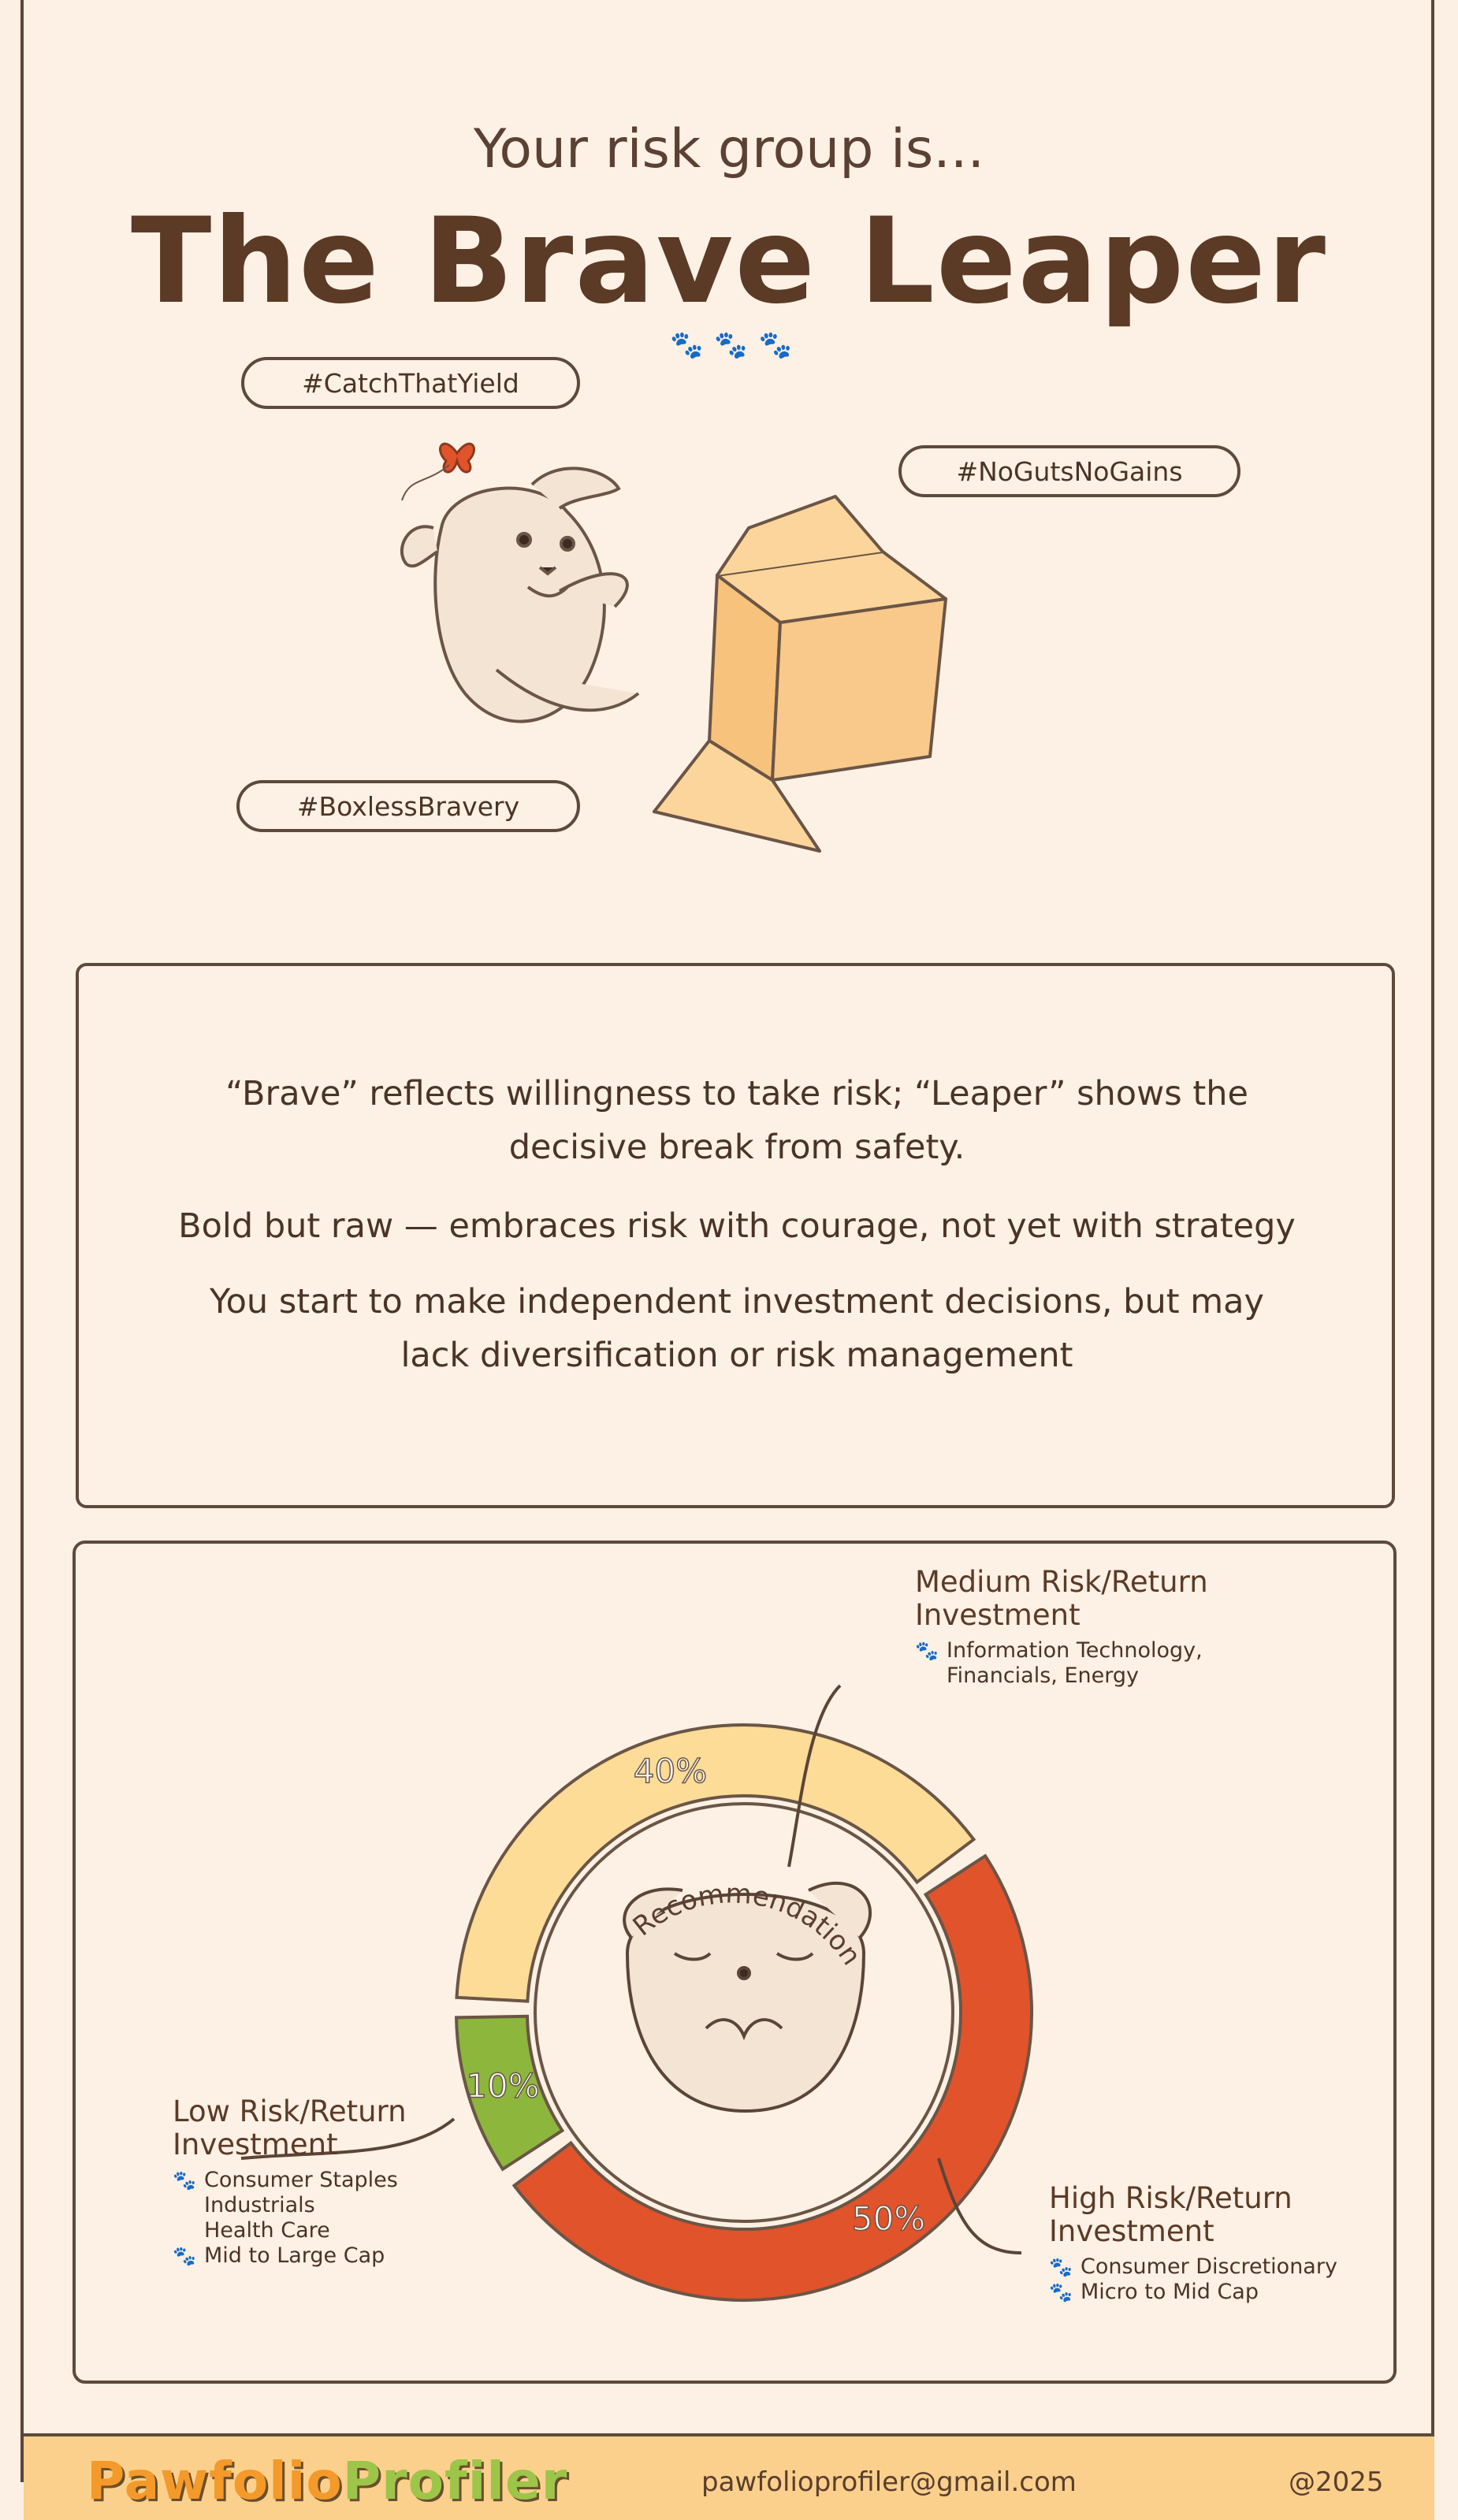 The width and height of the screenshot is (1458, 2520). What do you see at coordinates (503, 2086) in the screenshot?
I see `donut-label-low: 10%` at bounding box center [503, 2086].